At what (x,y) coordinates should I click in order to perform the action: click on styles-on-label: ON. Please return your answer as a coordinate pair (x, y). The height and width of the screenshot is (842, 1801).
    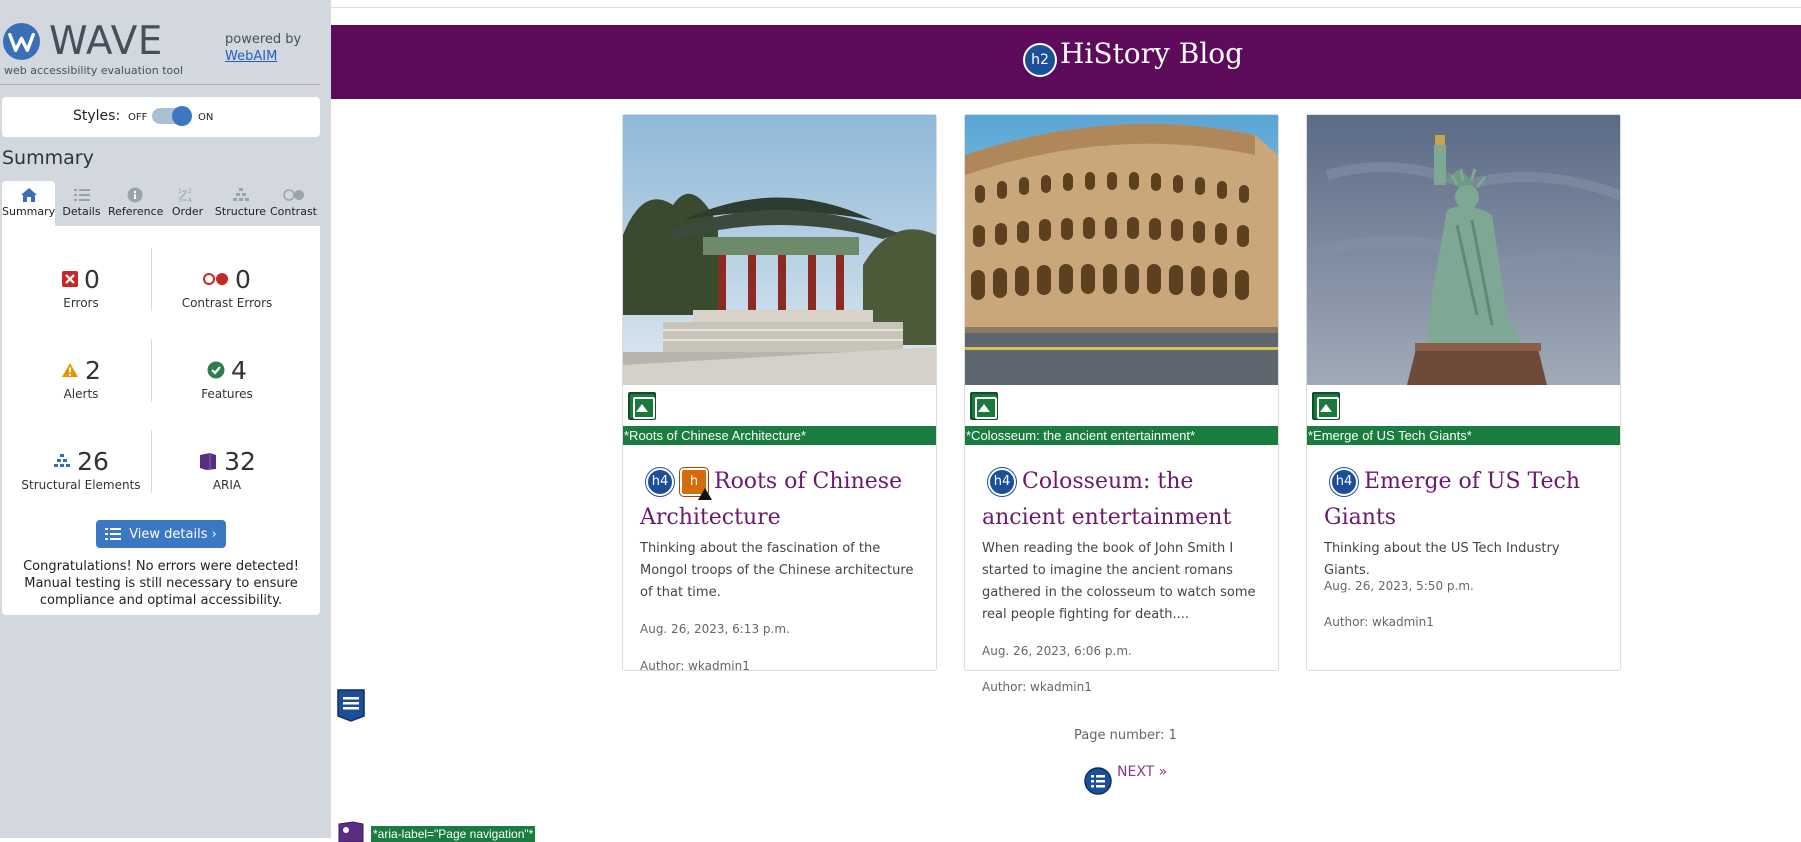
    Looking at the image, I should click on (206, 117).